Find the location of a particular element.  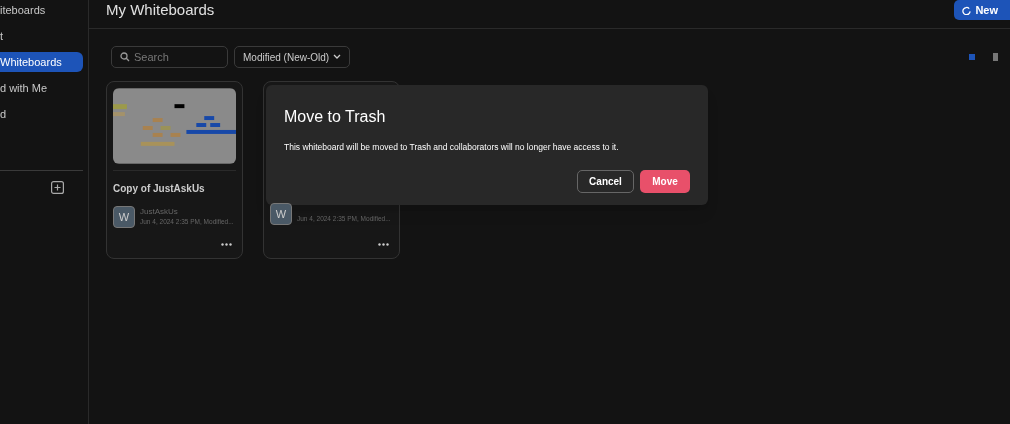

move-button: Move is located at coordinates (665, 181).